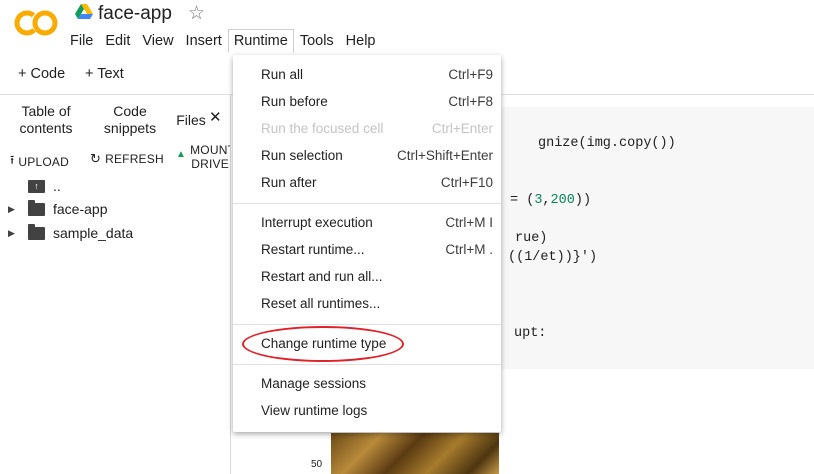 The height and width of the screenshot is (474, 814). Describe the element at coordinates (367, 250) in the screenshot. I see `menu-restart-runtime: Restart runtime... Ctrl+M .` at that location.